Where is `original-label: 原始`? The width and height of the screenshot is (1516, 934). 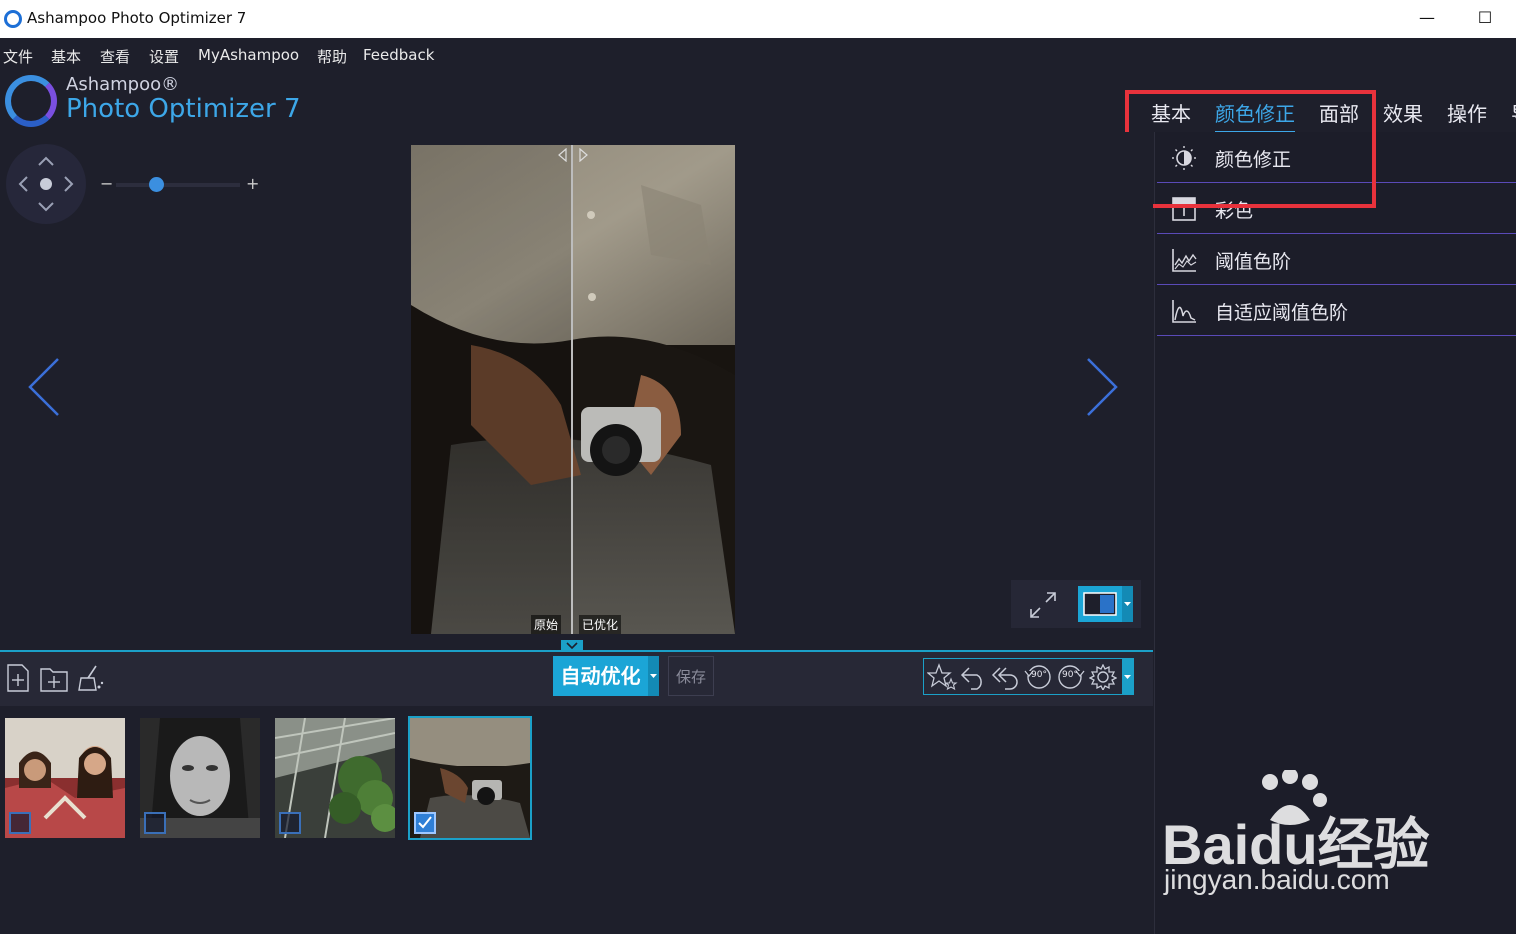 original-label: 原始 is located at coordinates (546, 624).